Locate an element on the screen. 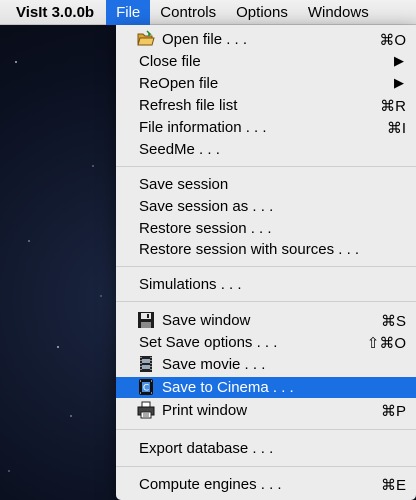  menu-item-label: Close file is located at coordinates (170, 61).